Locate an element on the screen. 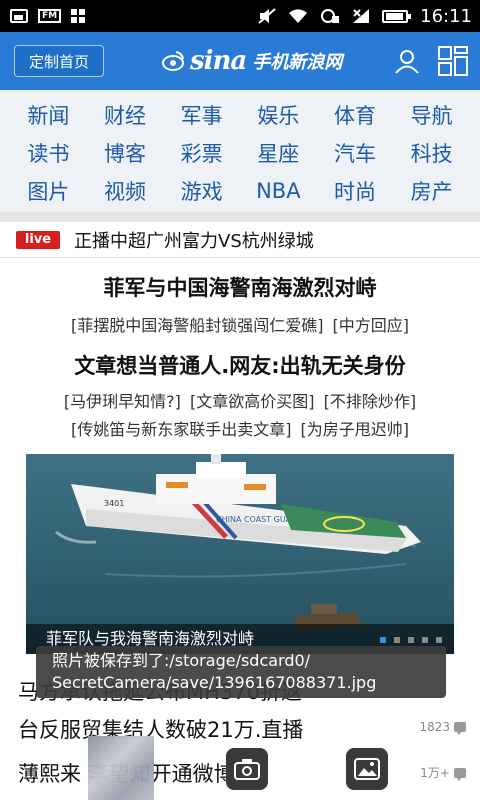 This screenshot has width=480, height=800. related-link: [马伊琍早知情?] is located at coordinates (122, 401).